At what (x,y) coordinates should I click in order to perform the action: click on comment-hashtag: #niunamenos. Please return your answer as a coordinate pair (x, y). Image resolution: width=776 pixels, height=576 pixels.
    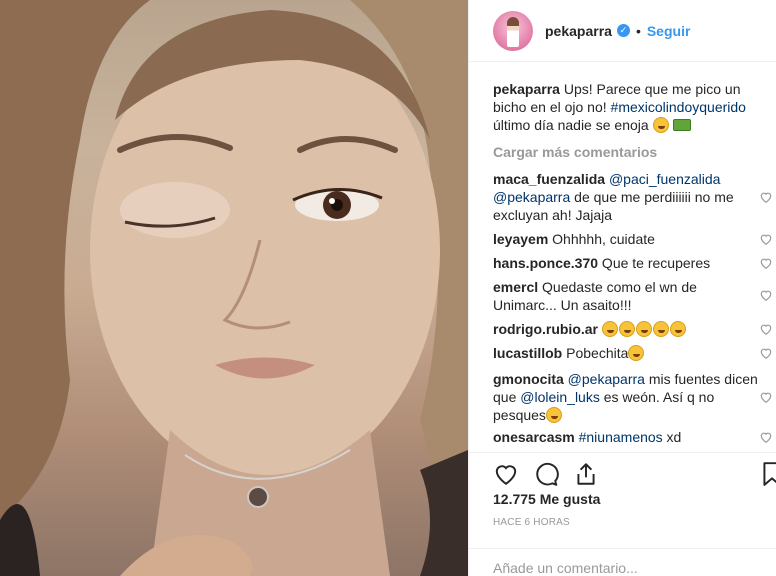
    Looking at the image, I should click on (621, 437).